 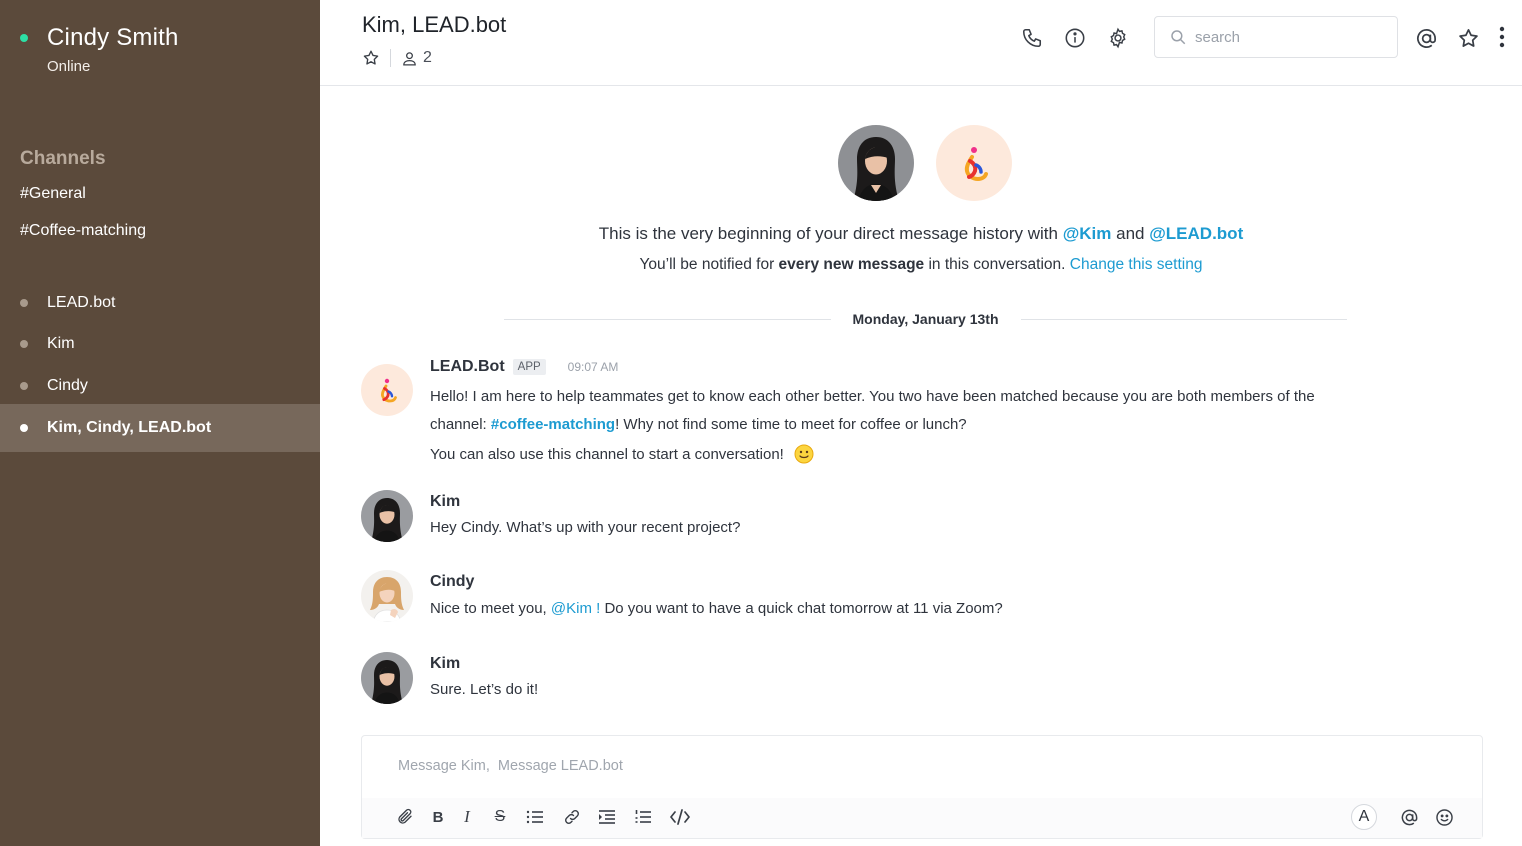 What do you see at coordinates (804, 454) in the screenshot?
I see `smiley-emoji-icon` at bounding box center [804, 454].